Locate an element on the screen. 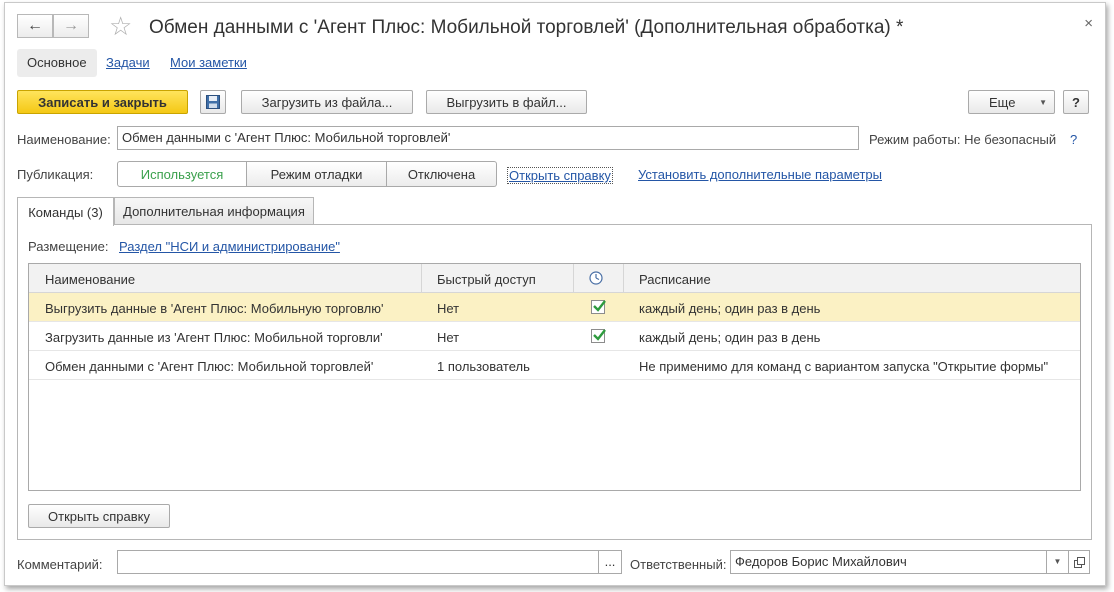 This screenshot has height=592, width=1114. header-quick-access: Быстрый доступ is located at coordinates (486, 279).